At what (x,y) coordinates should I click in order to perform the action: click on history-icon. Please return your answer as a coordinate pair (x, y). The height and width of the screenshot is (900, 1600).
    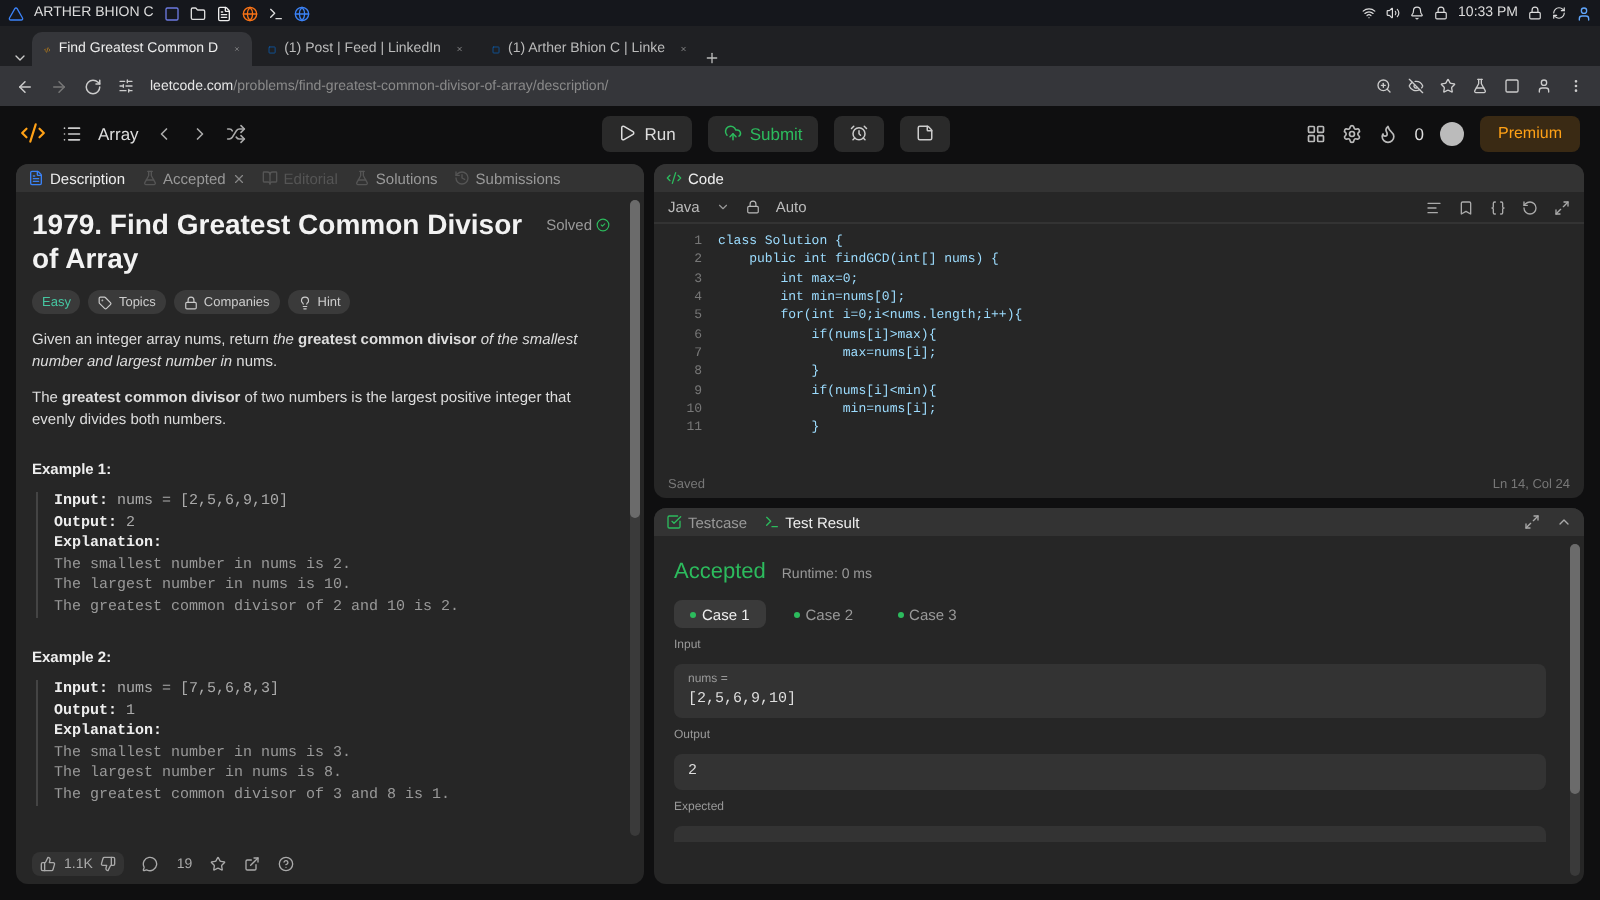
    Looking at the image, I should click on (461, 178).